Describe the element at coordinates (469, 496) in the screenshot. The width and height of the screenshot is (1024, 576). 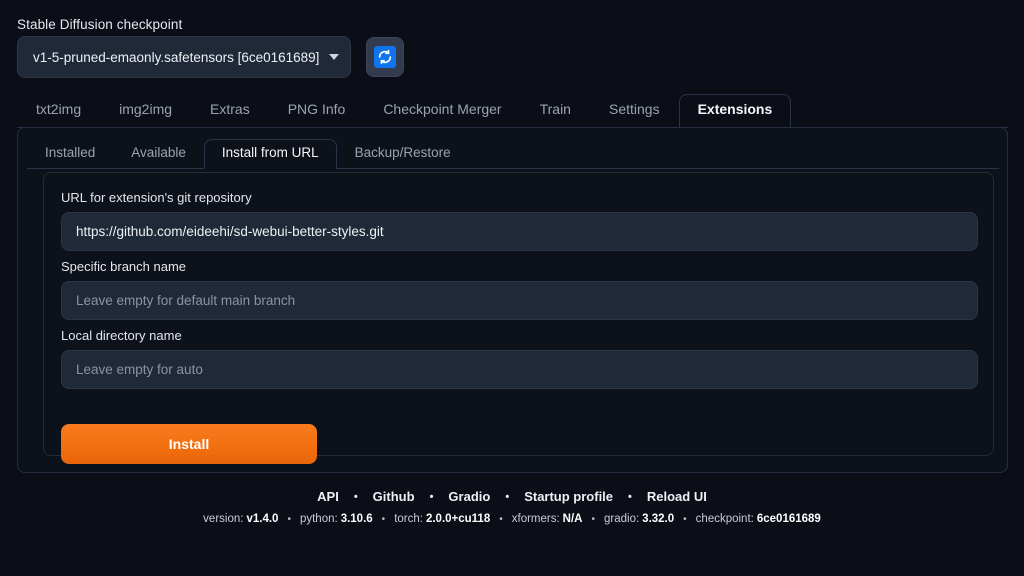
I see `footer-link-gradio: Gradio` at that location.